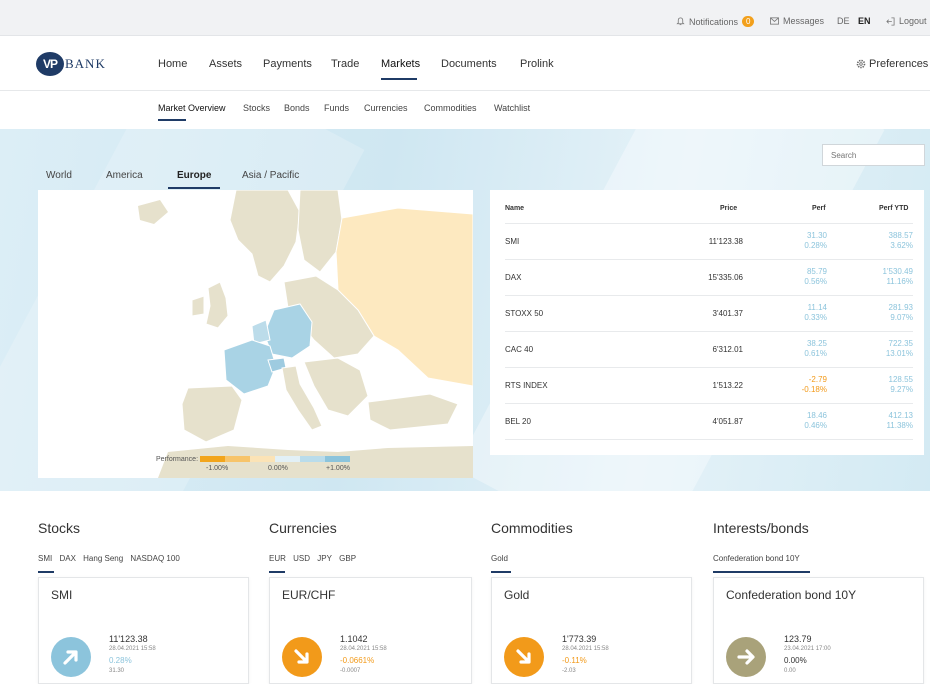 The image size is (930, 684). I want to click on row-perf-abs: 85.79, so click(816, 271).